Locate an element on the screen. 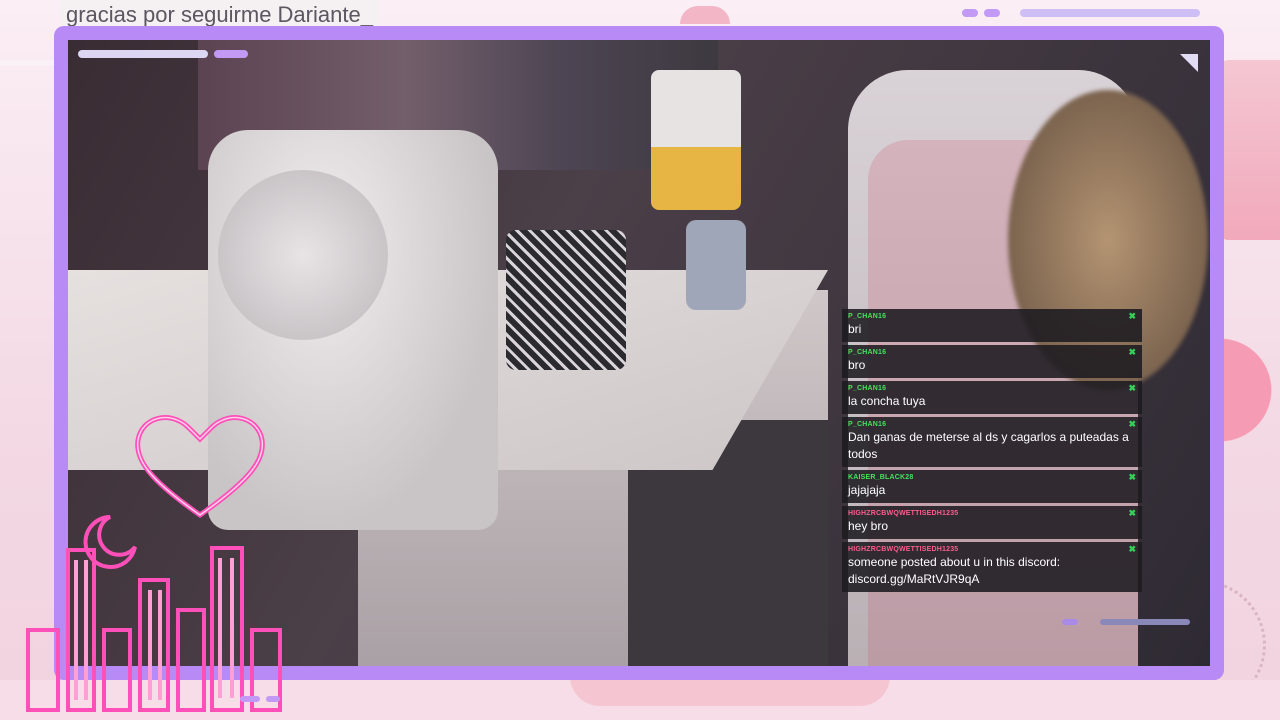 Image resolution: width=1280 pixels, height=720 pixels. pink-ornament is located at coordinates (705, 15).